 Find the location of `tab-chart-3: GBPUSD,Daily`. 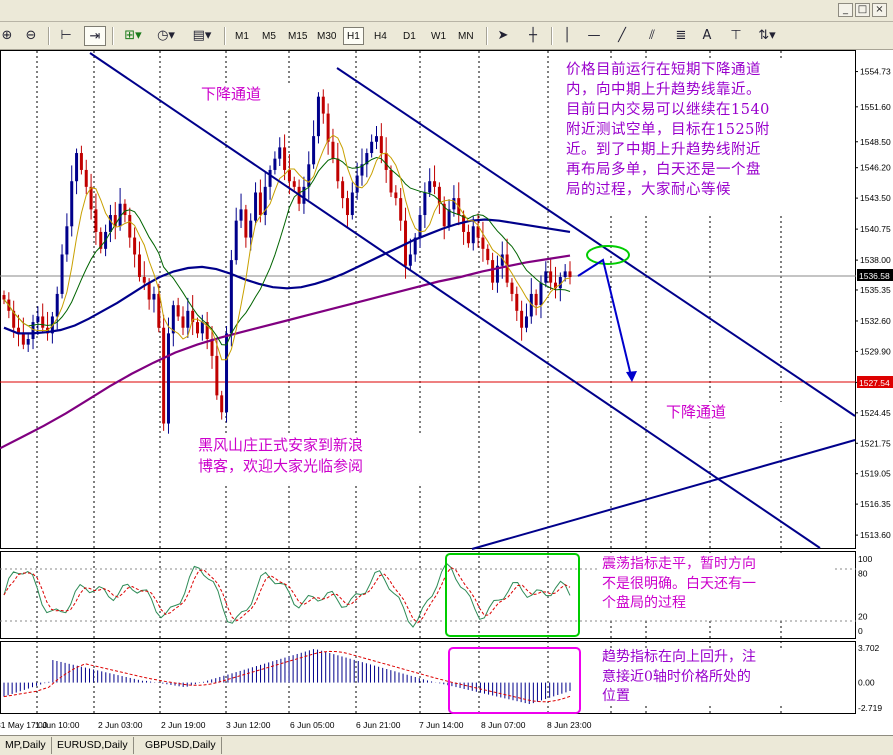

tab-chart-3: GBPUSD,Daily is located at coordinates (181, 745).